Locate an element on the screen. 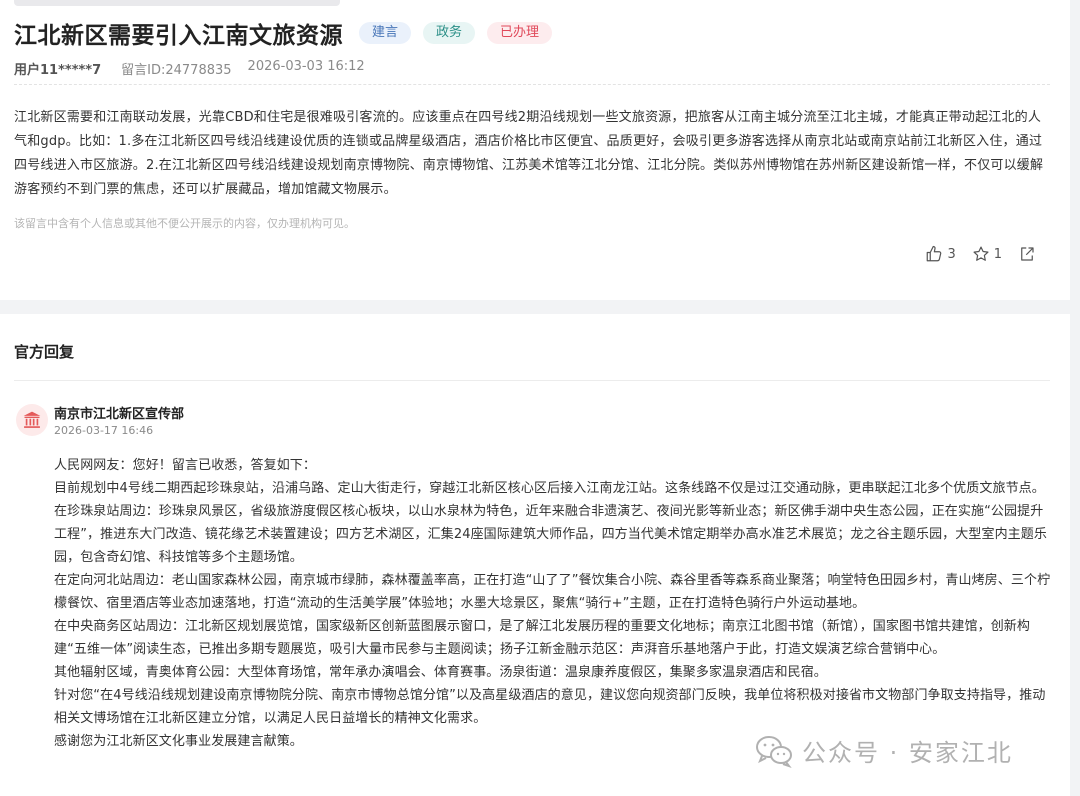 Image resolution: width=1080 pixels, height=796 pixels. status-badge: 已办理 is located at coordinates (520, 33).